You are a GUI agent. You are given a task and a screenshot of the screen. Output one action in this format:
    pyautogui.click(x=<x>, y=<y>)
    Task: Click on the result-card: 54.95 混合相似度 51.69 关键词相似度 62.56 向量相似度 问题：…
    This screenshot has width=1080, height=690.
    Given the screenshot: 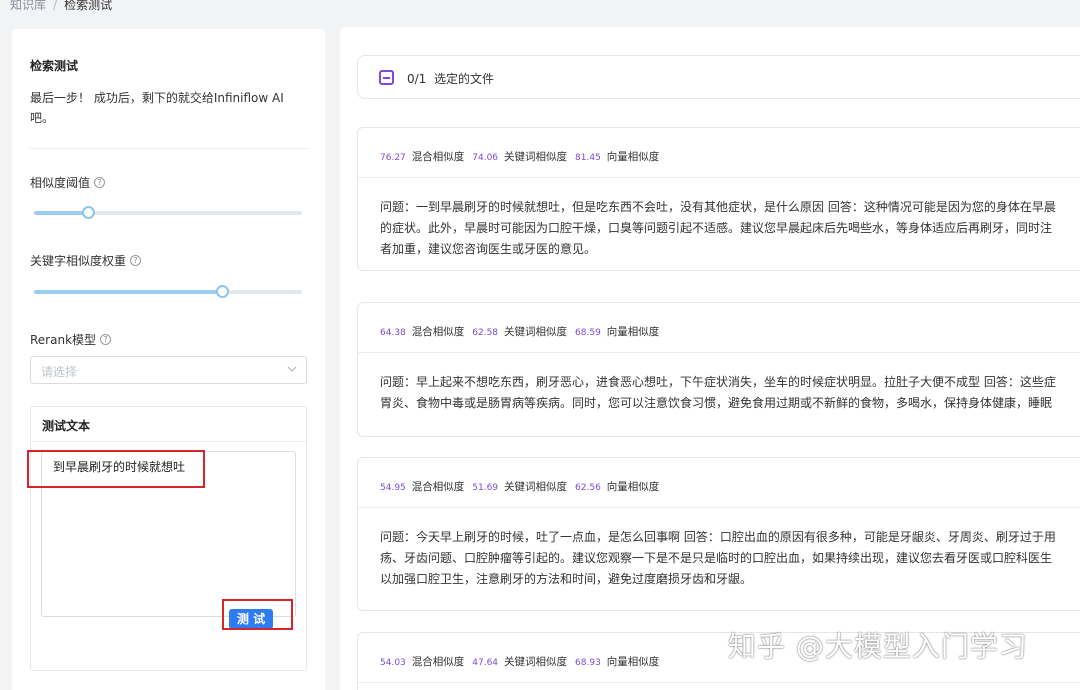 What is the action you would take?
    pyautogui.click(x=718, y=534)
    